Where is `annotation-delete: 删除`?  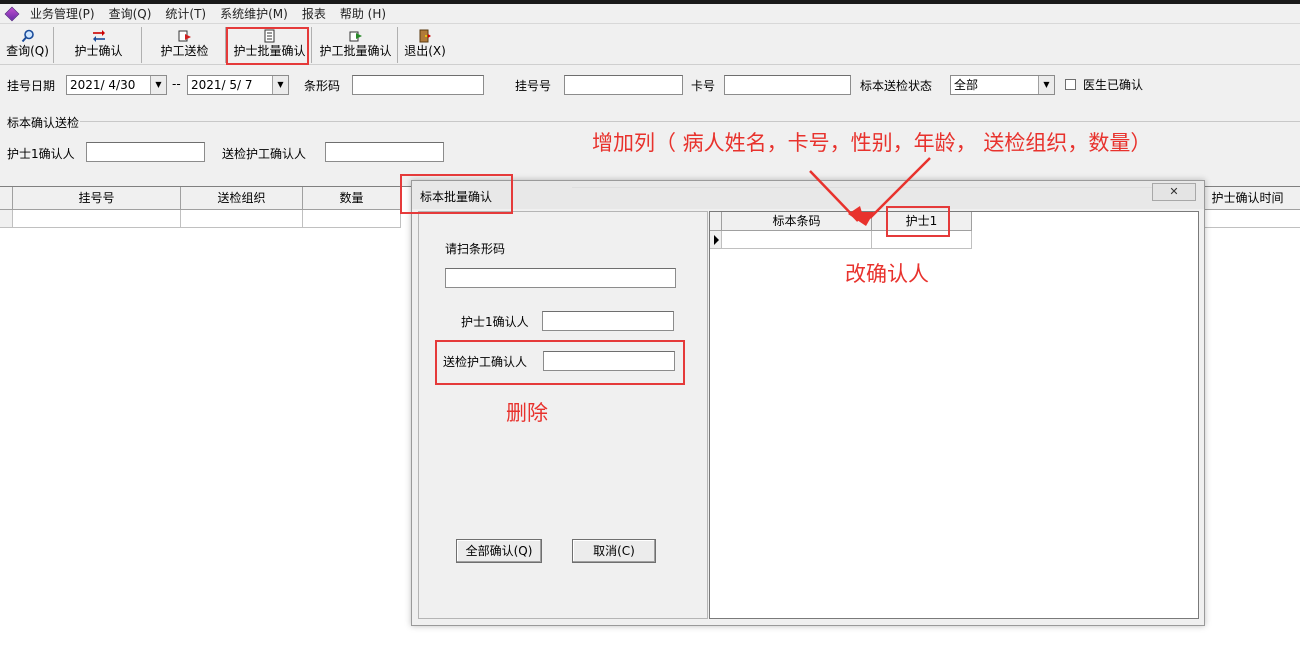 annotation-delete: 删除 is located at coordinates (527, 413).